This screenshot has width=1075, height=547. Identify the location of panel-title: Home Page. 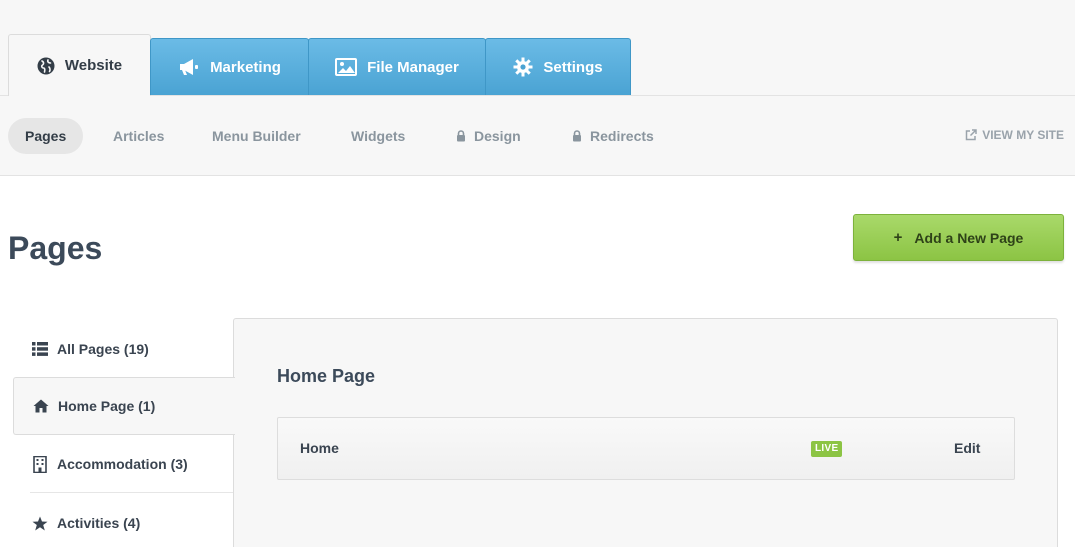
(326, 376).